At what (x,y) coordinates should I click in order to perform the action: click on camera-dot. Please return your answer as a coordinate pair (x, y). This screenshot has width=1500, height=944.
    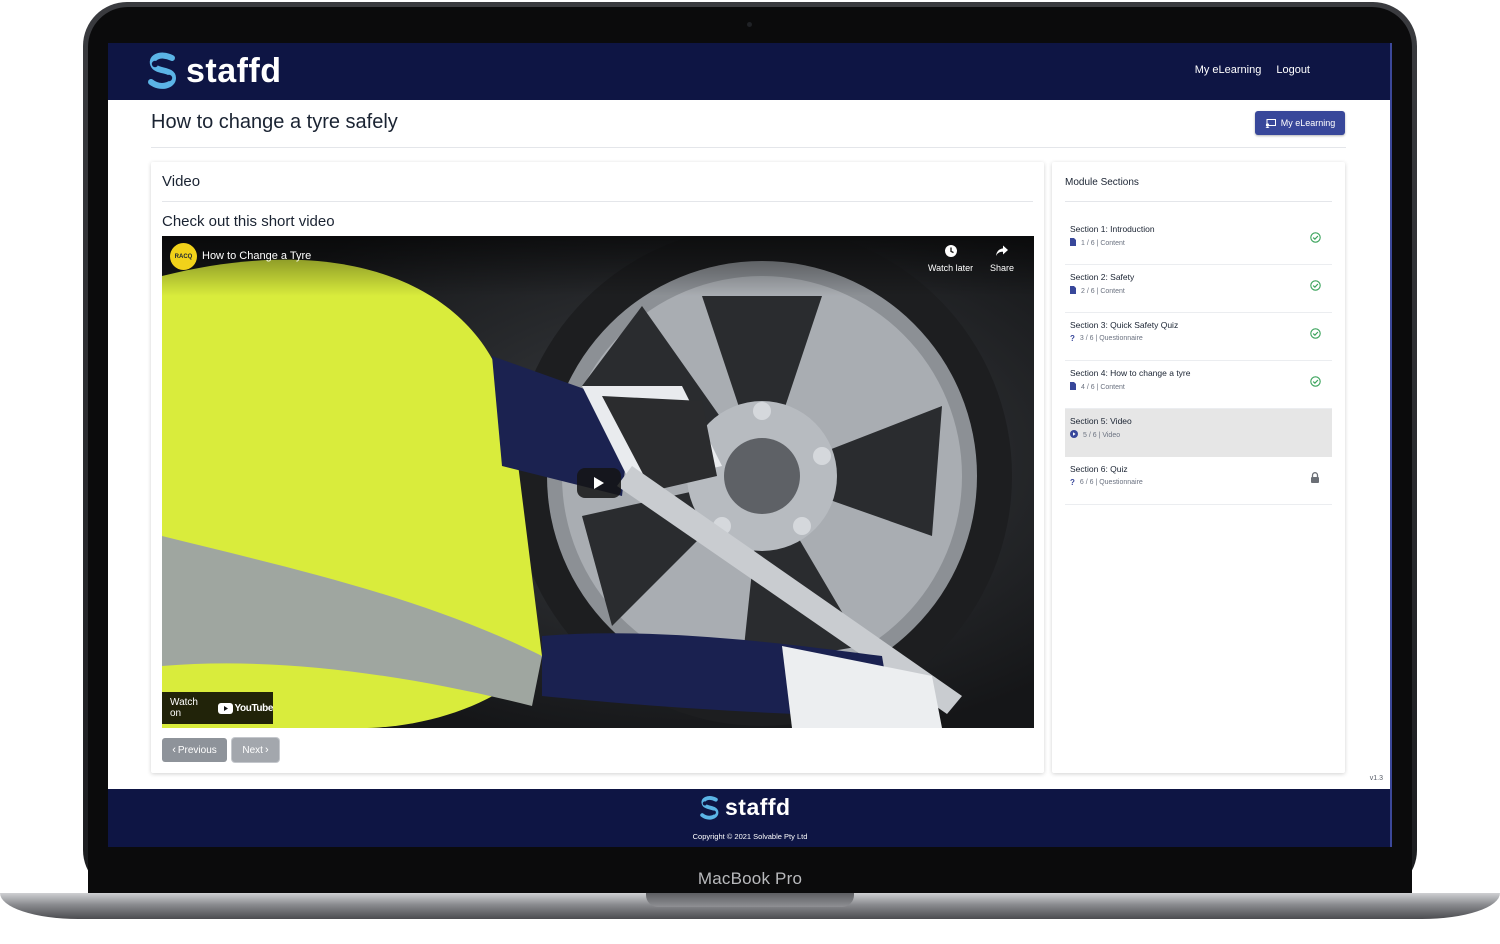
    Looking at the image, I should click on (749, 24).